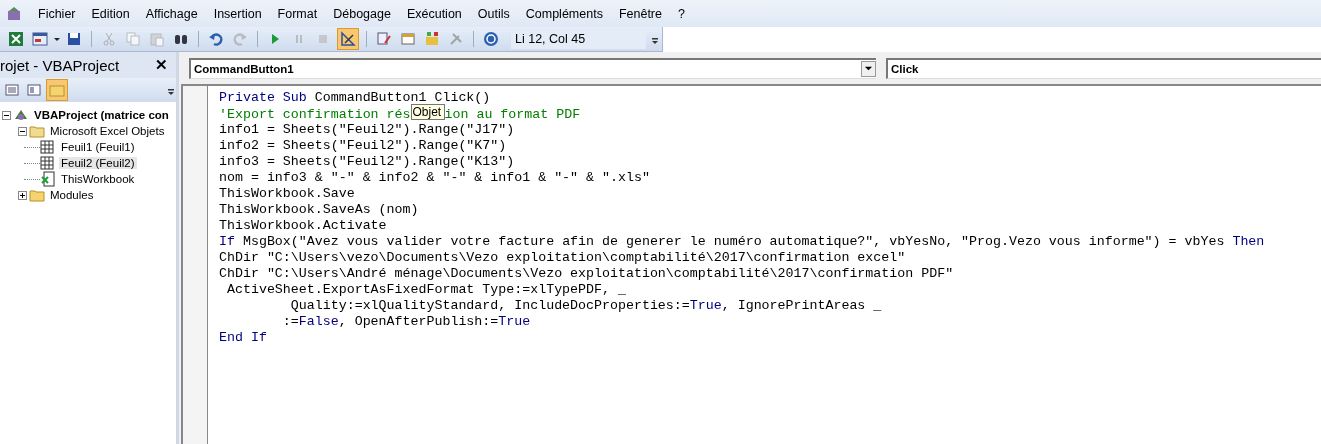  Describe the element at coordinates (578, 39) in the screenshot. I see `cursor-position: Li 12, Col 45` at that location.